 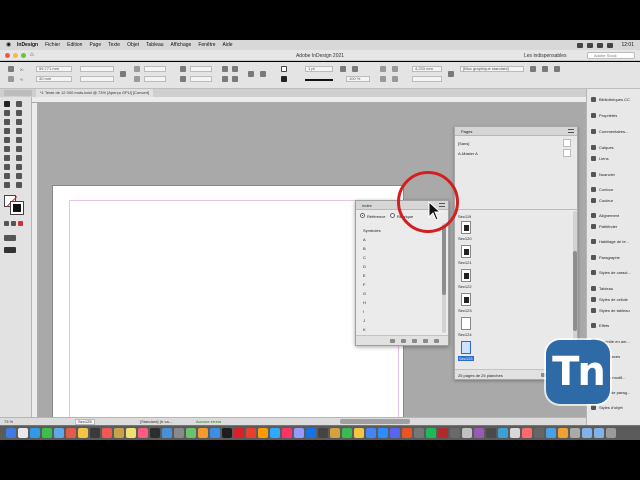 What do you see at coordinates (371, 433) in the screenshot?
I see `chrome-icon` at bounding box center [371, 433].